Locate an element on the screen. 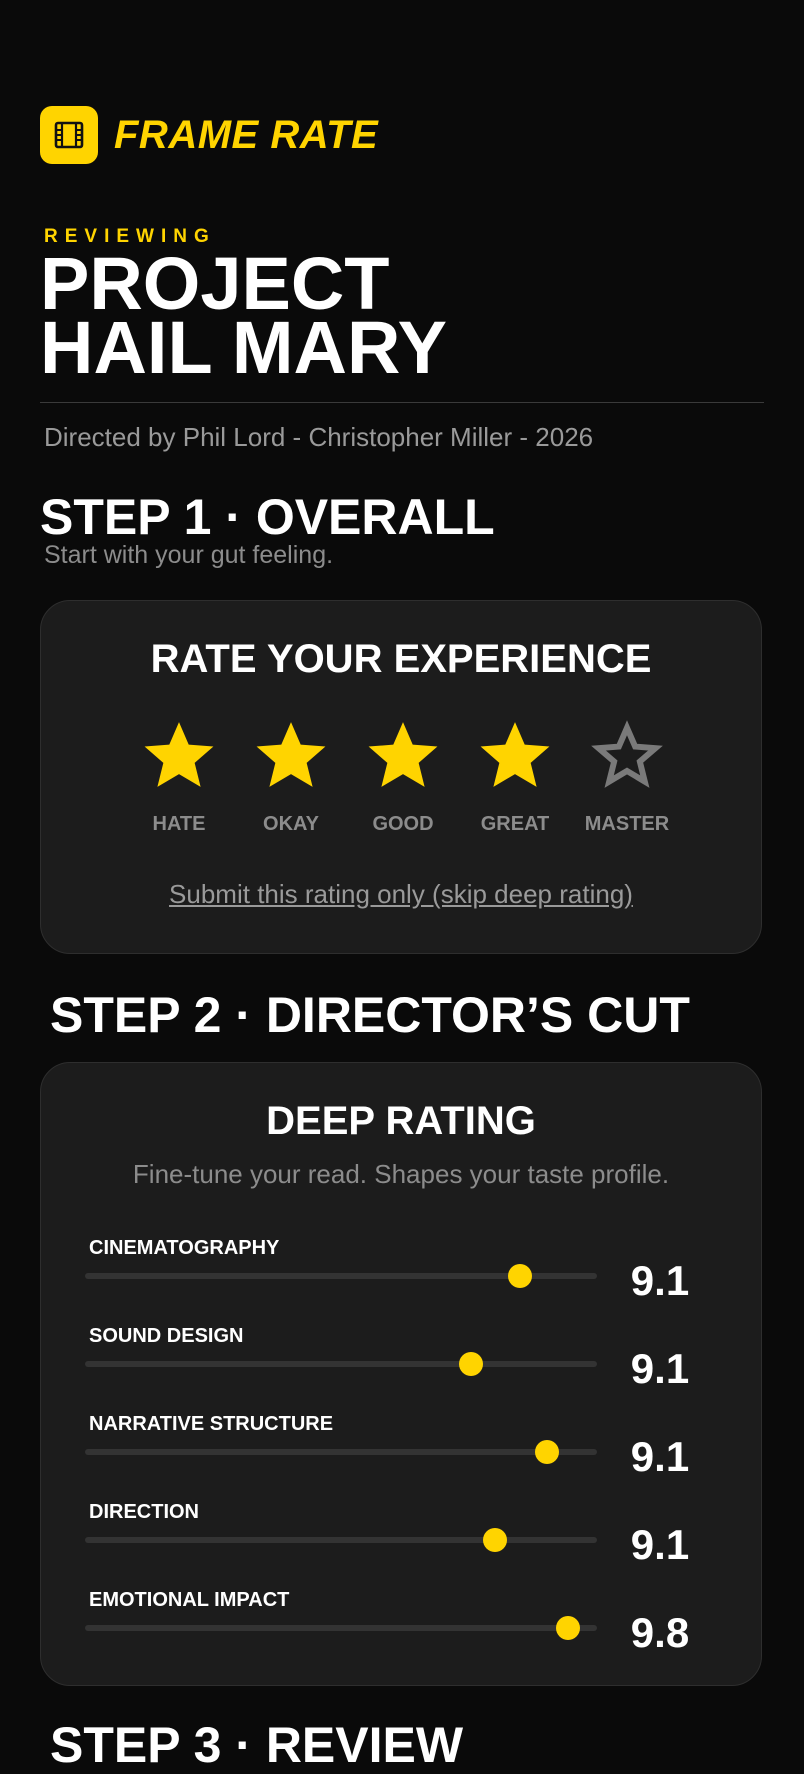 The height and width of the screenshot is (1774, 804). step-1-subtitle: Start with your gut feeling. is located at coordinates (189, 555).